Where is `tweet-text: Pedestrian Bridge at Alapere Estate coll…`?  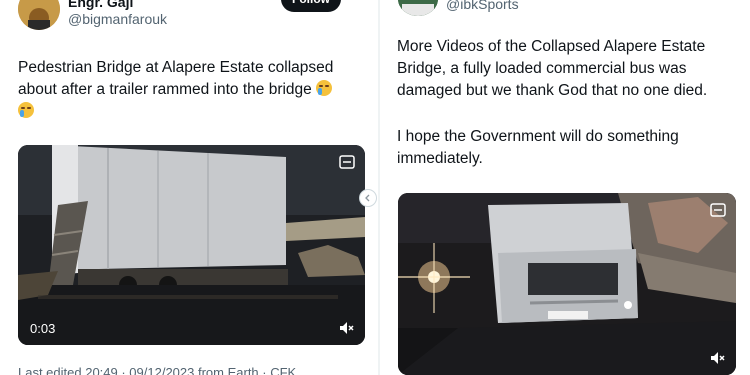
tweet-text: Pedestrian Bridge at Alapere Estate coll… is located at coordinates (193, 90).